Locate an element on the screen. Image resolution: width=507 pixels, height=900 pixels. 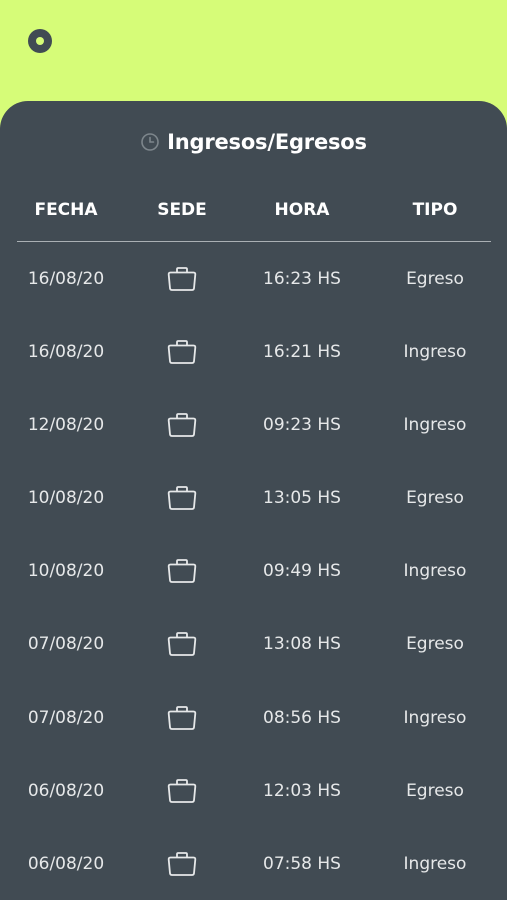
table-row: 07/08/20 08:56 HS Ingreso is located at coordinates (253, 717).